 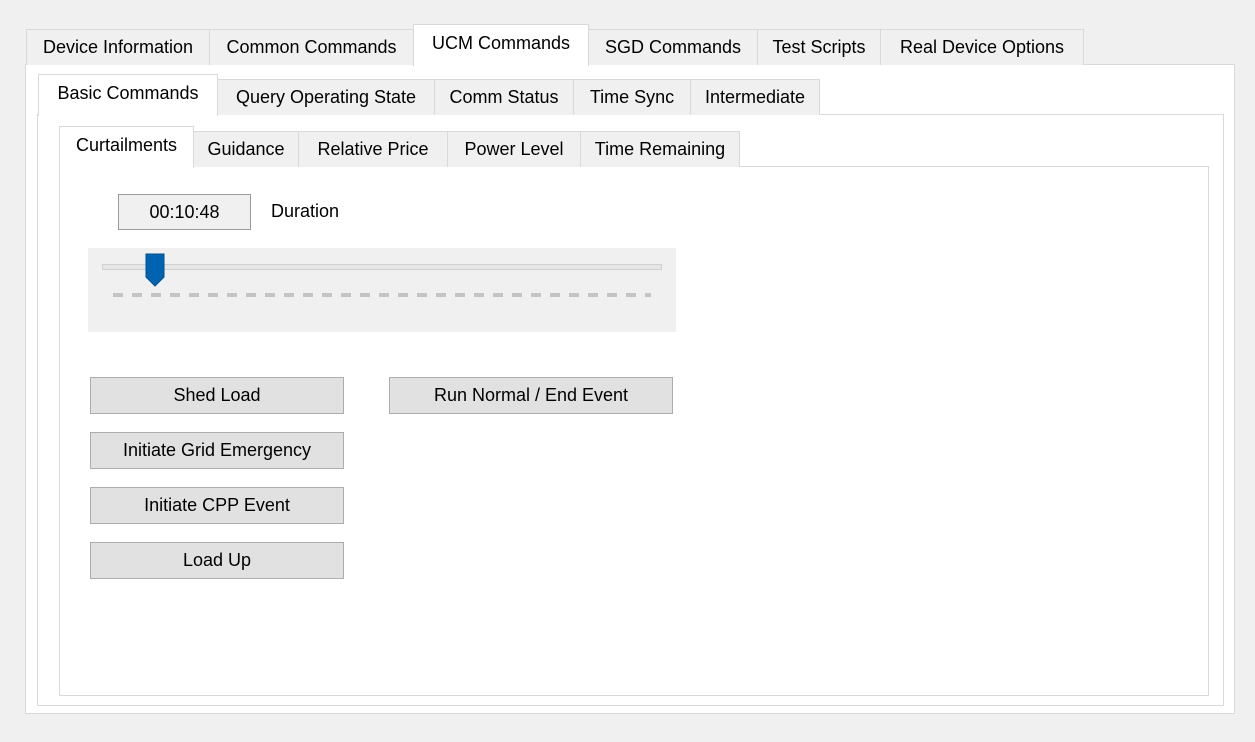 What do you see at coordinates (217, 505) in the screenshot?
I see `initiate-cpp-event-button: Initiate CPP Event` at bounding box center [217, 505].